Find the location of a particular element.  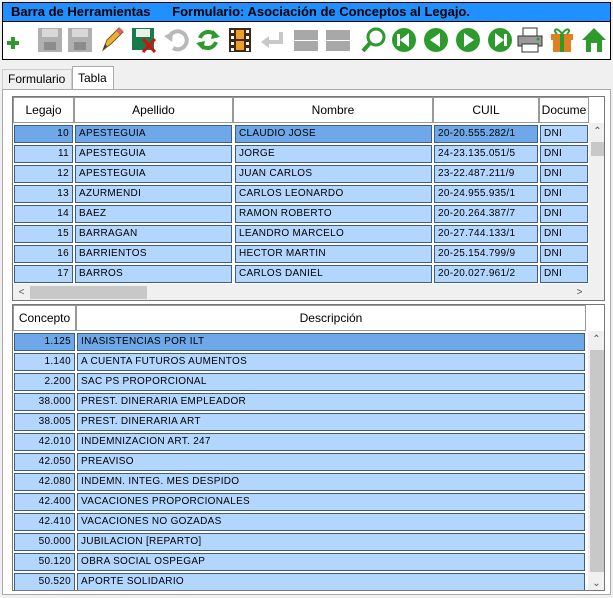

table-row: 17 BARROS CARLOS DANIEL 20-20.027.961/2 DNI is located at coordinates (301, 274).